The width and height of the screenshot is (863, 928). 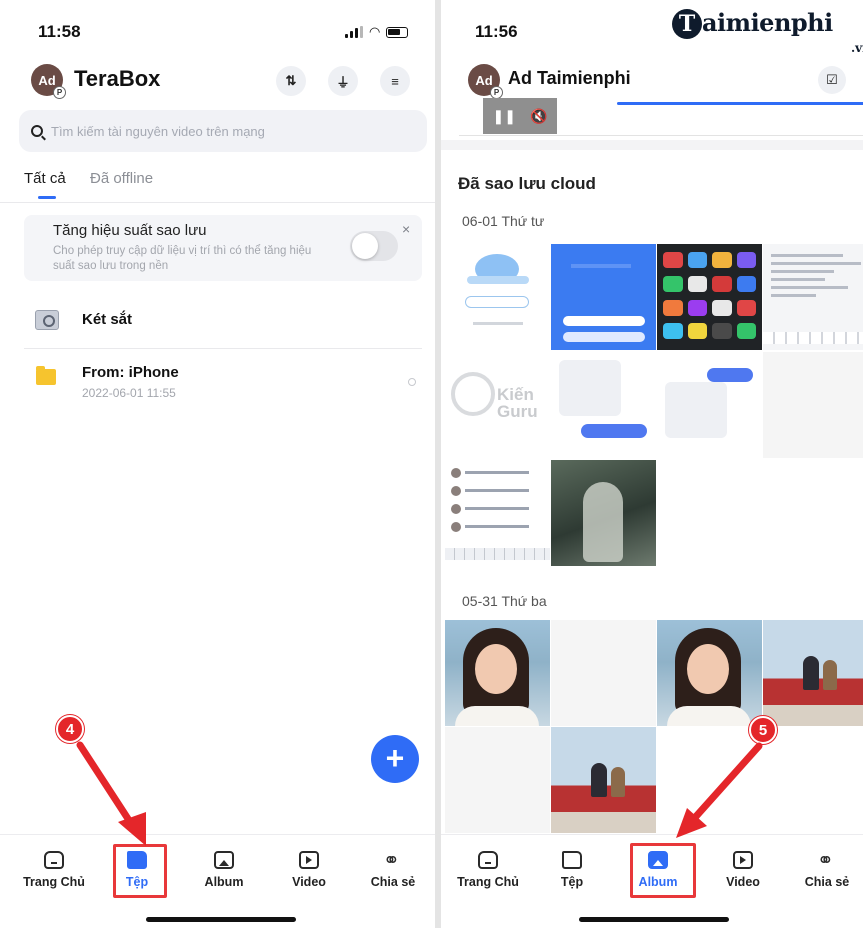 I want to click on tab-offline: Đã offline, so click(x=121, y=178).